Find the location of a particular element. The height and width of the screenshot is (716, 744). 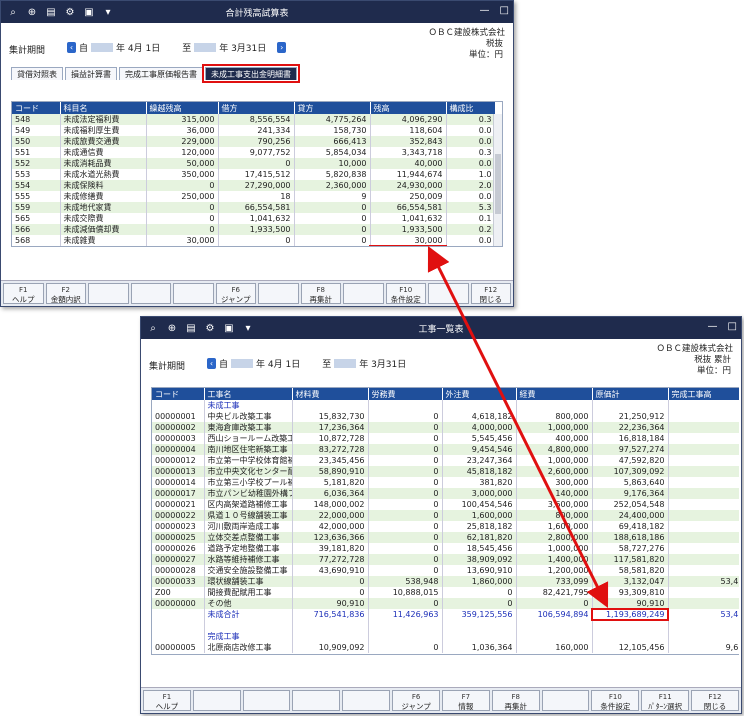

tab-completed-cost-report: 完成工事原価報告書 is located at coordinates (161, 73).